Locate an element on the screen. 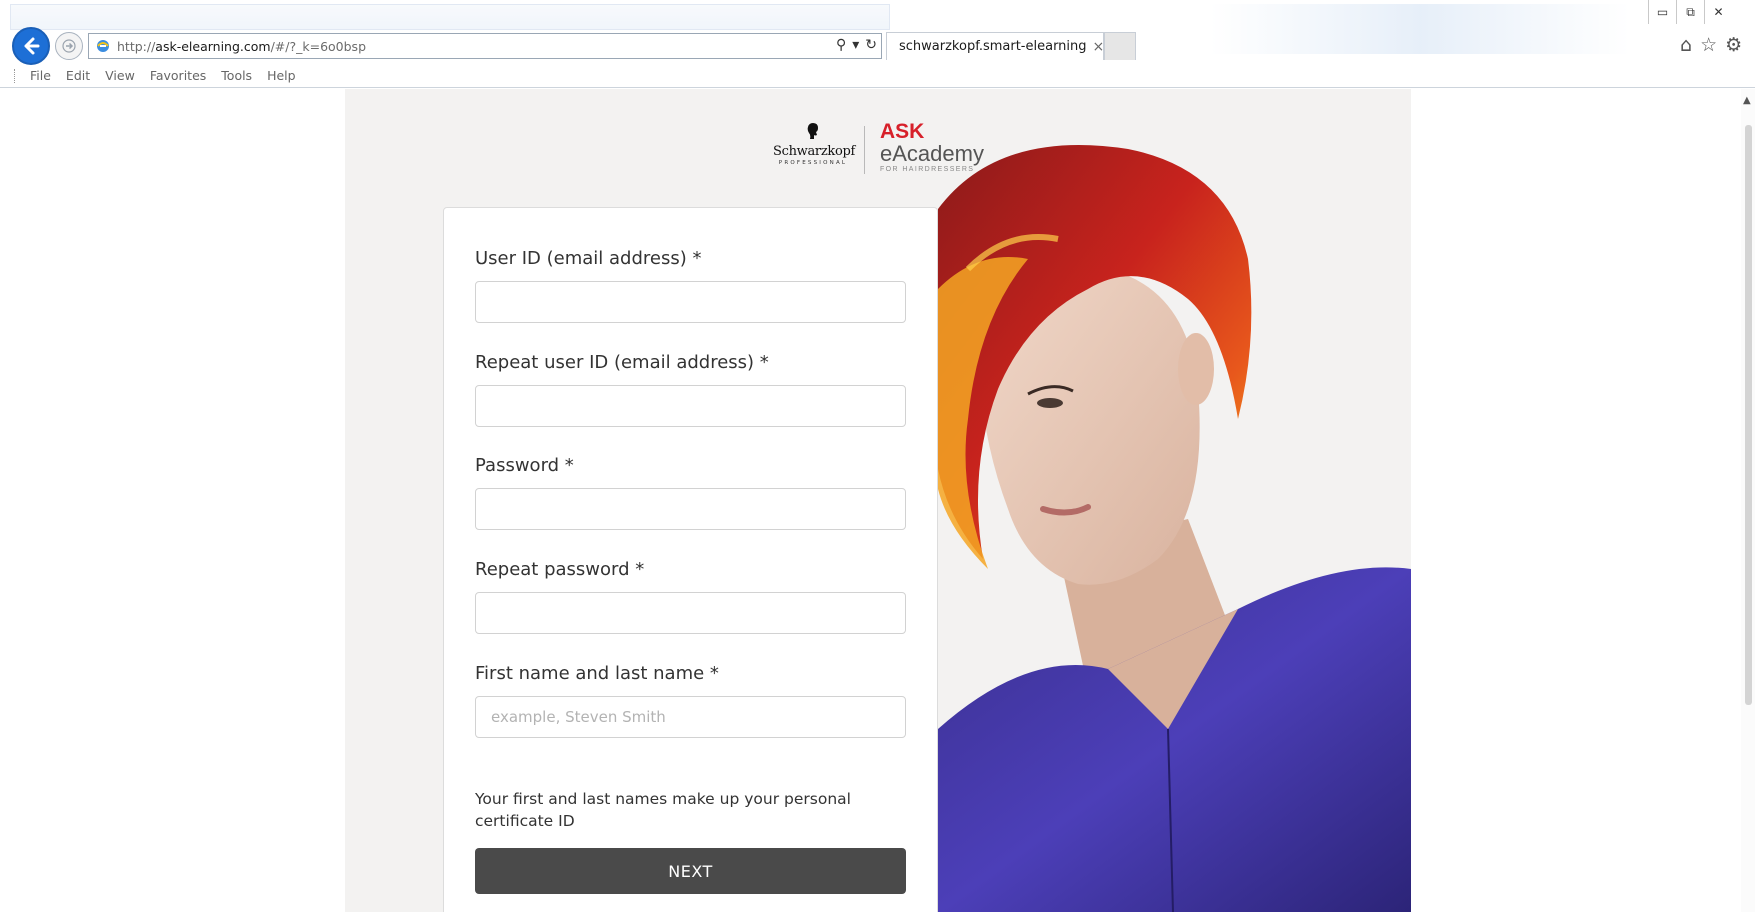 This screenshot has width=1755, height=912. background-window-blur-right is located at coordinates (1420, 29).